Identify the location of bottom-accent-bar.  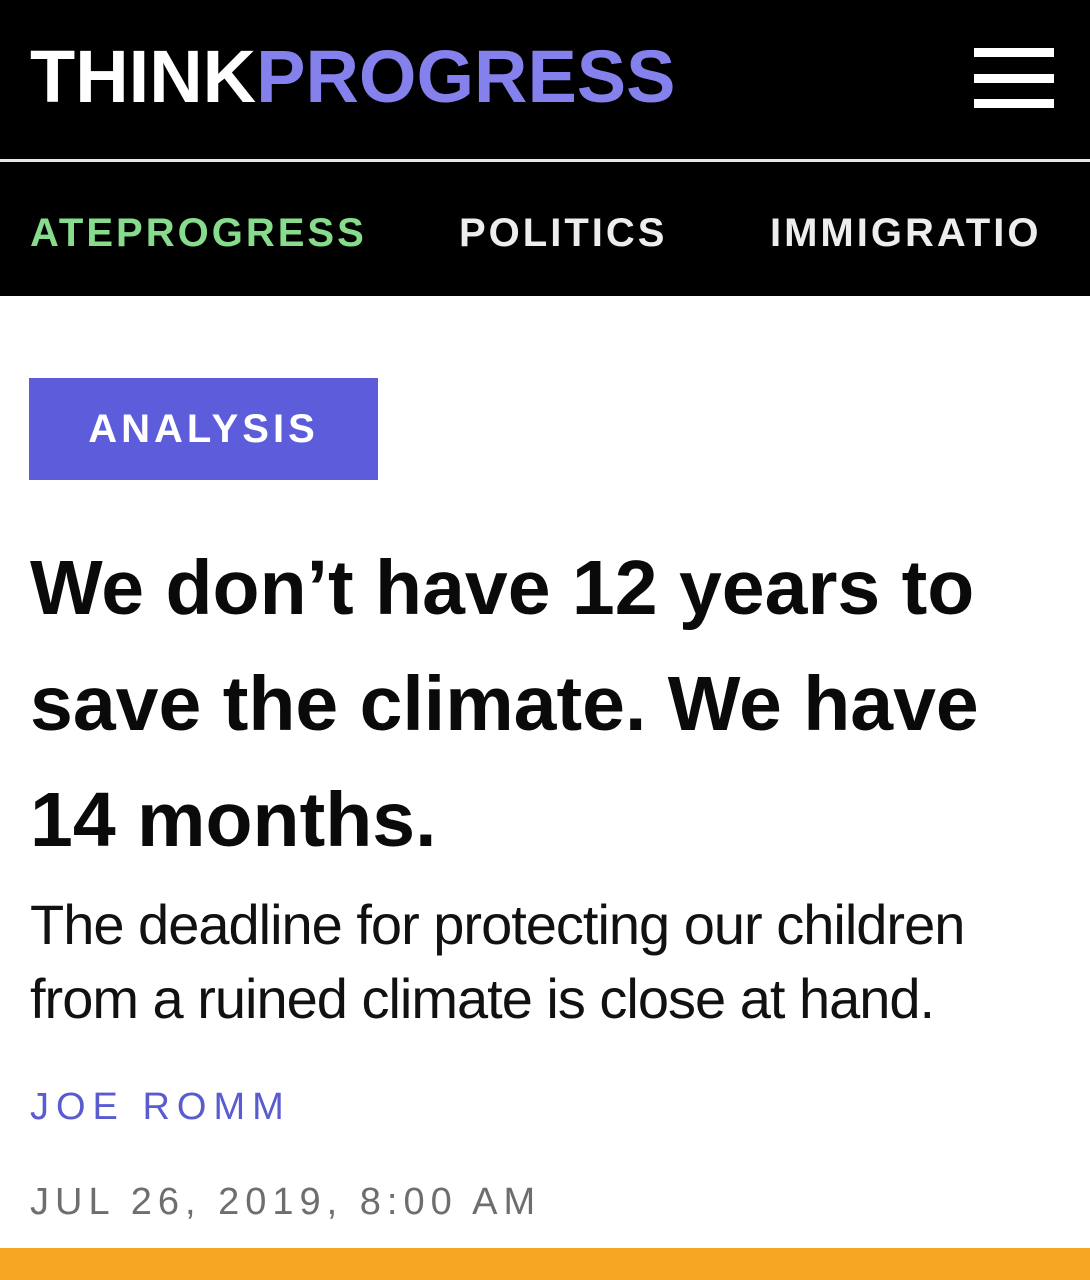
(545, 1264).